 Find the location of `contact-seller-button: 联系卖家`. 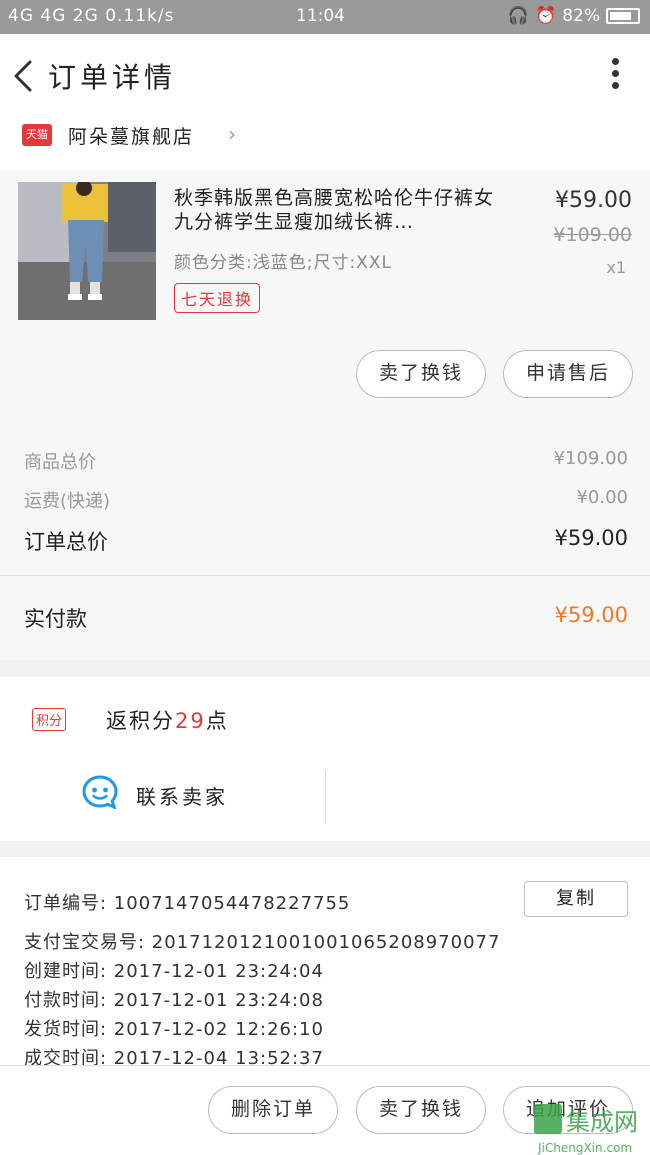

contact-seller-button: 联系卖家 is located at coordinates (162, 795).